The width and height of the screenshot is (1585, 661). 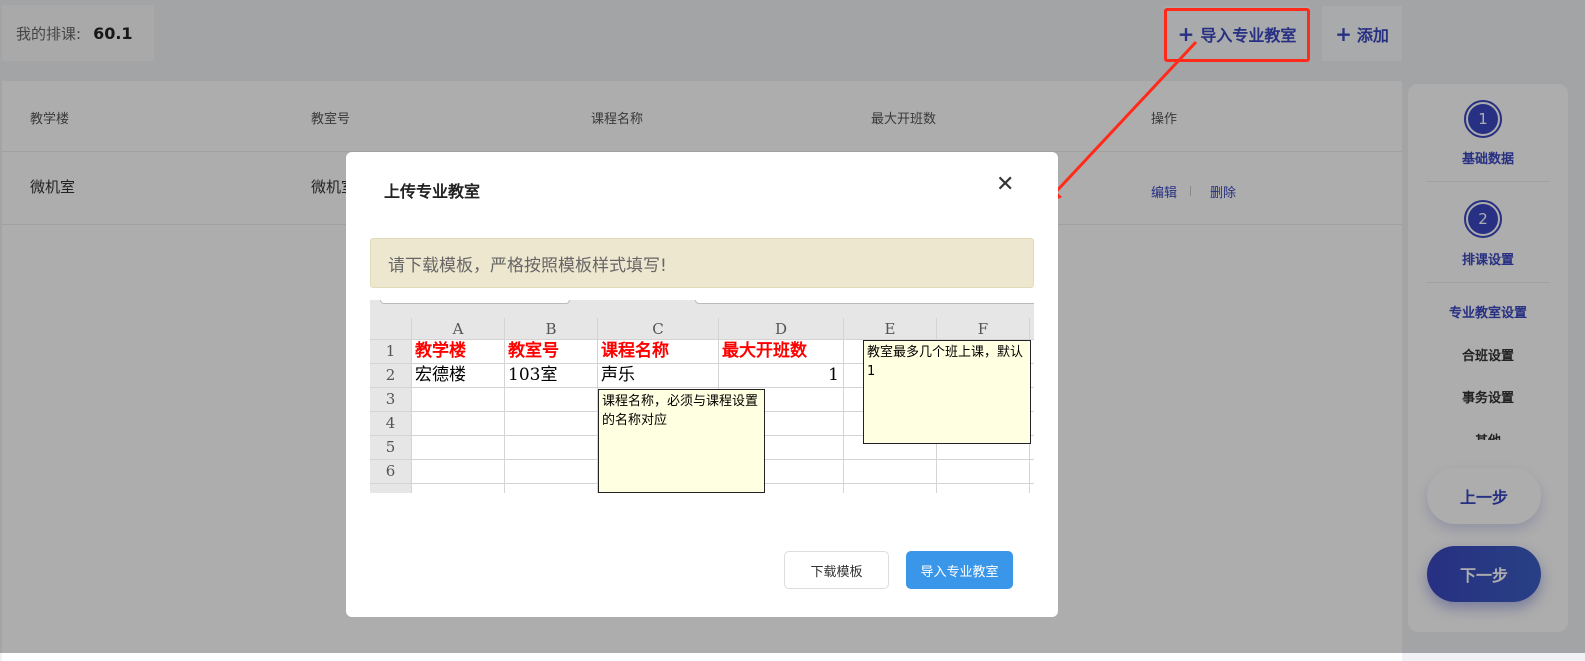 What do you see at coordinates (391, 329) in the screenshot?
I see `corner-cell` at bounding box center [391, 329].